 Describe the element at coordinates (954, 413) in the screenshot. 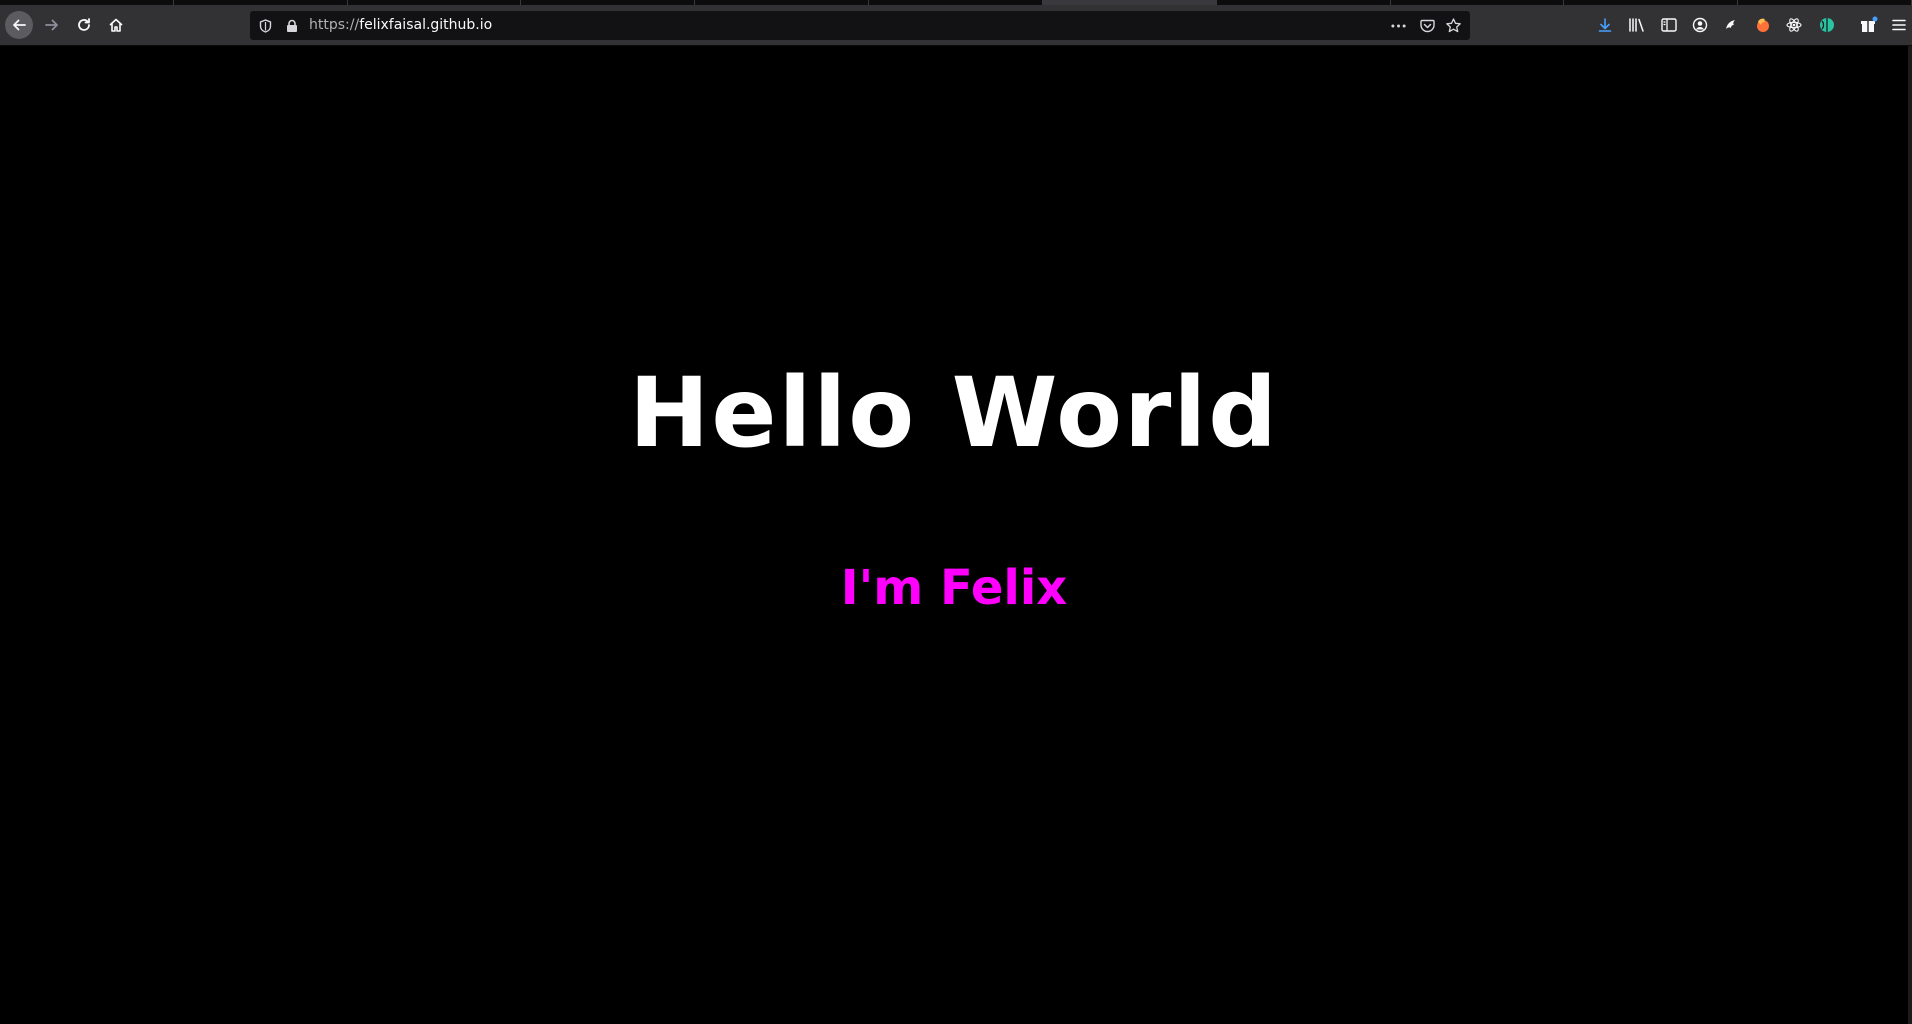

I see `page-title: Hello World` at that location.